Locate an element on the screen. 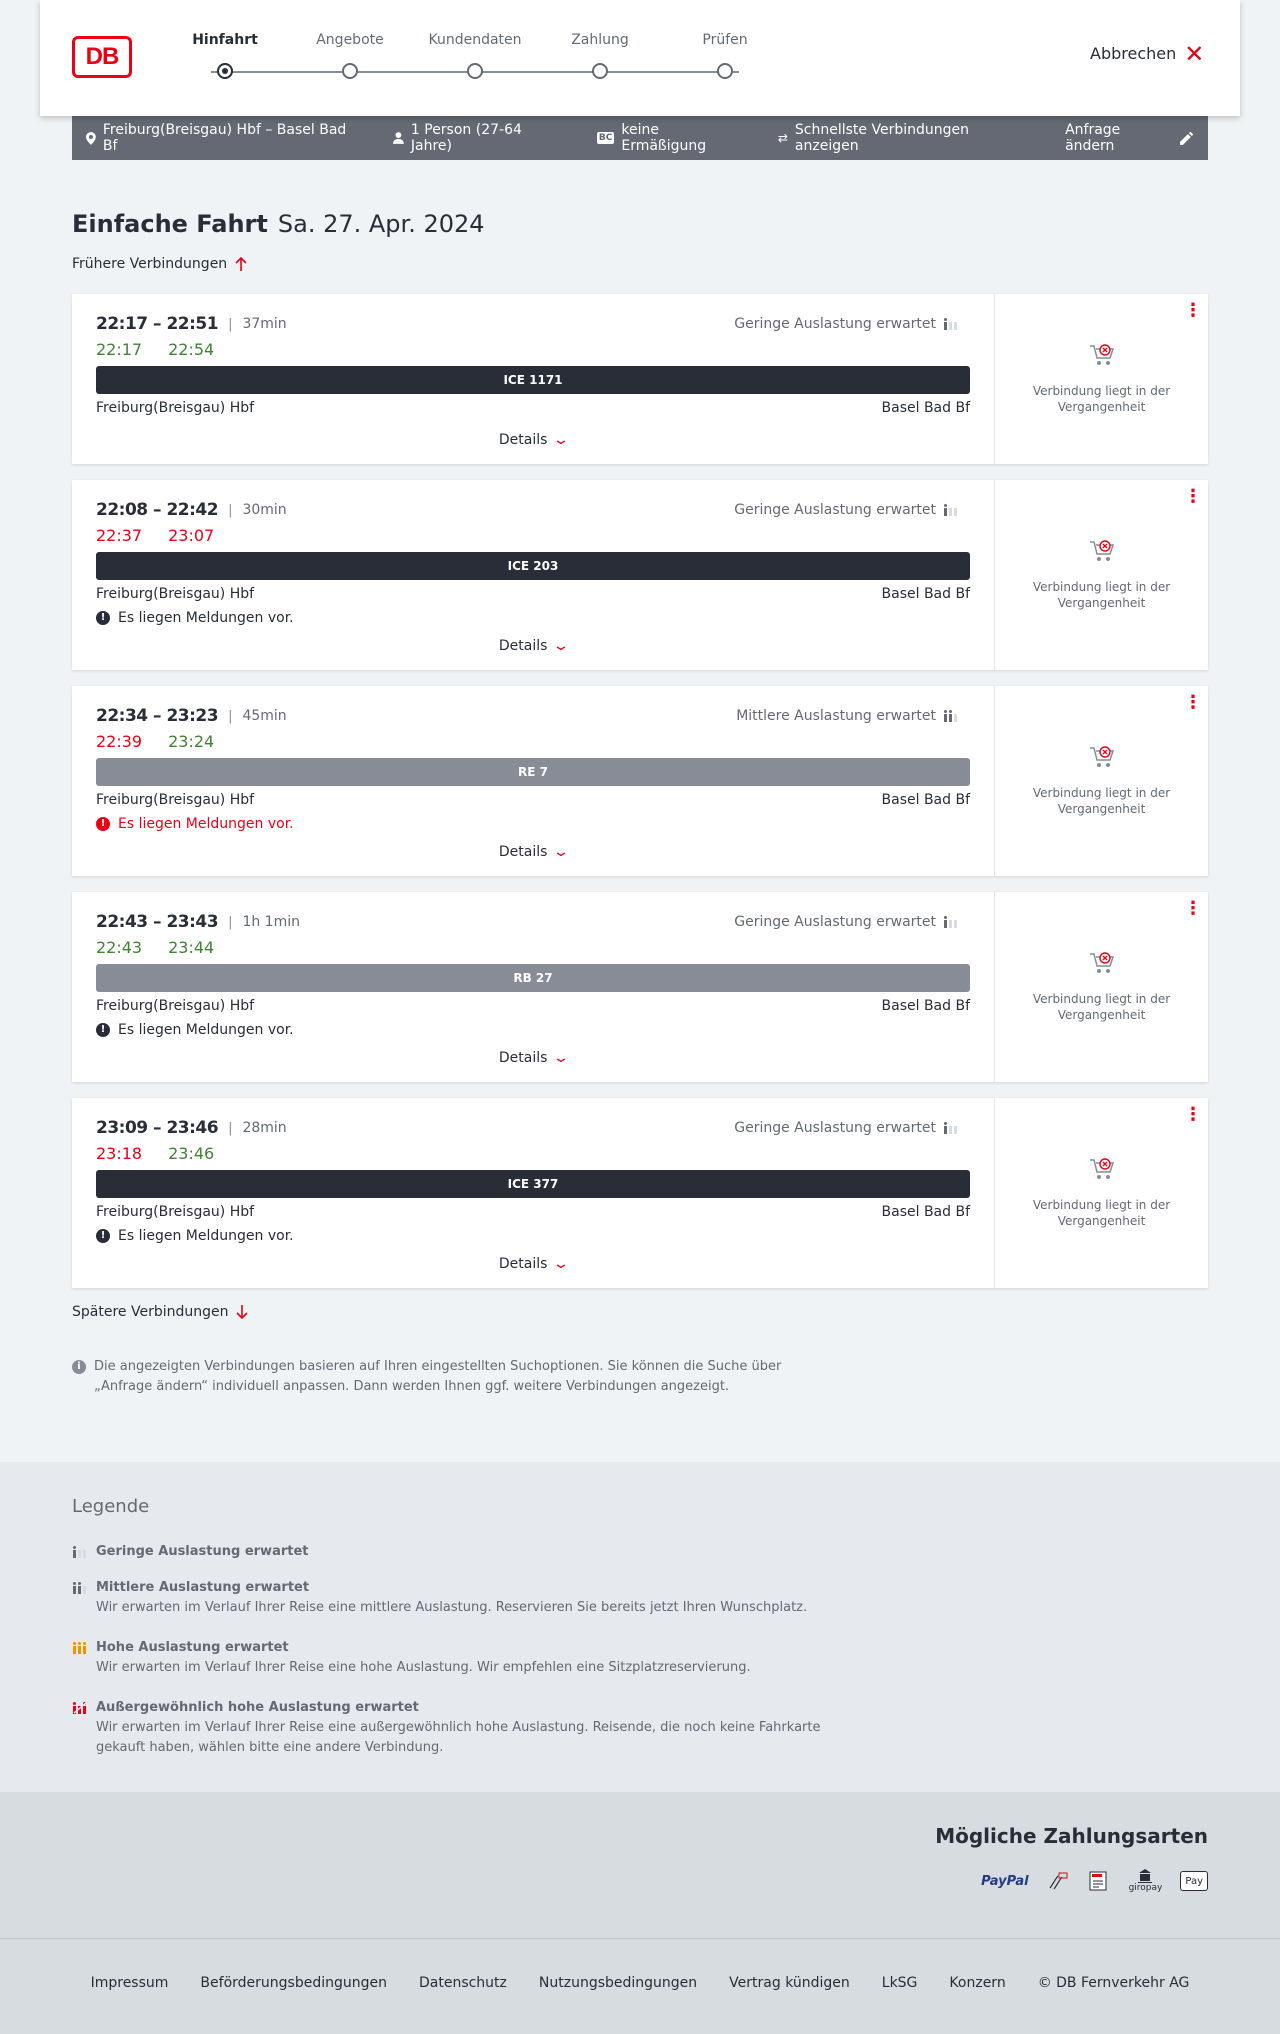 The width and height of the screenshot is (1280, 2034). earlier-connections-link: Frühere Verbindungen is located at coordinates (159, 264).